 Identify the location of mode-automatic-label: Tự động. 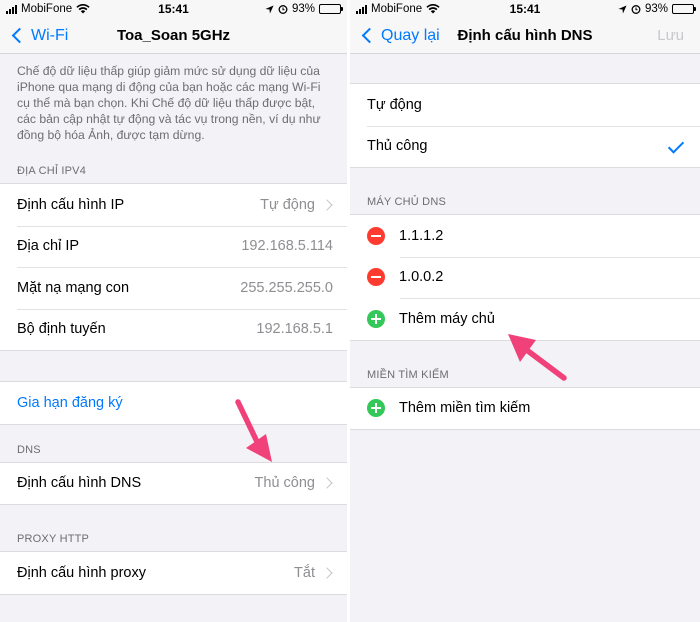
(394, 104).